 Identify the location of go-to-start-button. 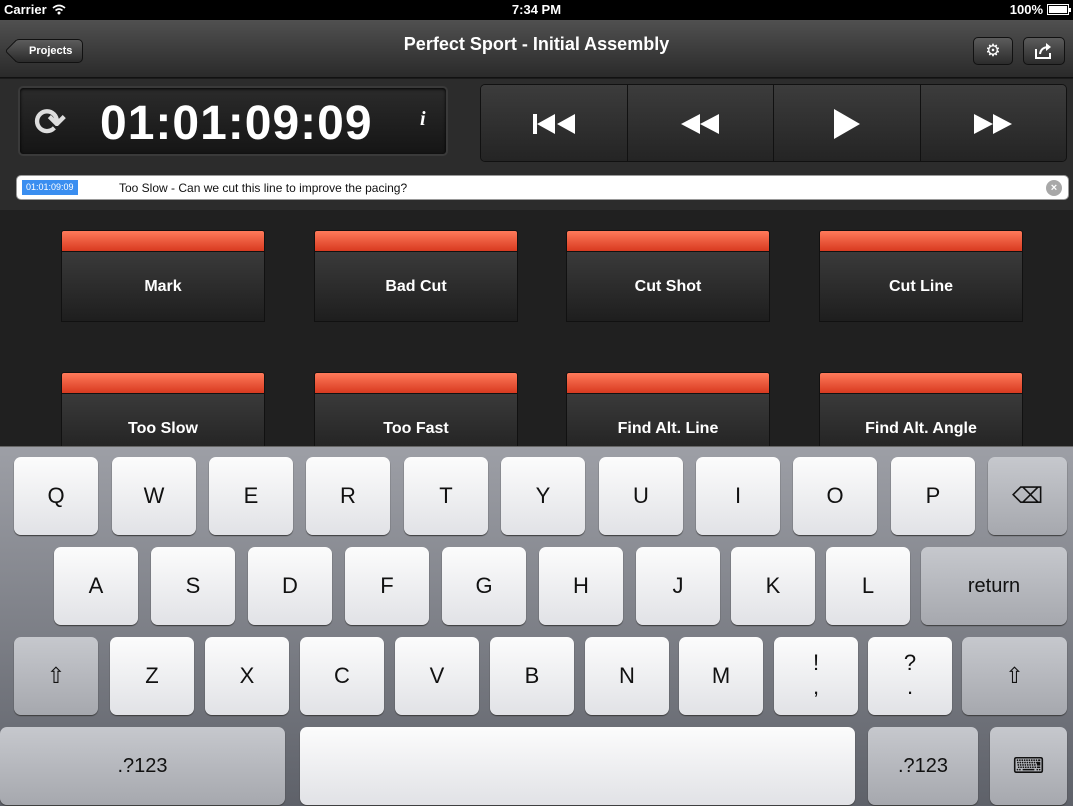
(554, 123).